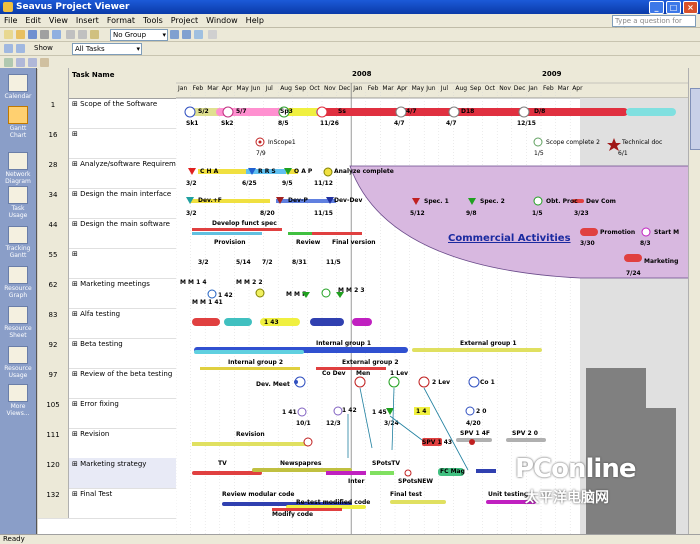  What do you see at coordinates (673, 7) in the screenshot?
I see `maximize-button: □` at bounding box center [673, 7].